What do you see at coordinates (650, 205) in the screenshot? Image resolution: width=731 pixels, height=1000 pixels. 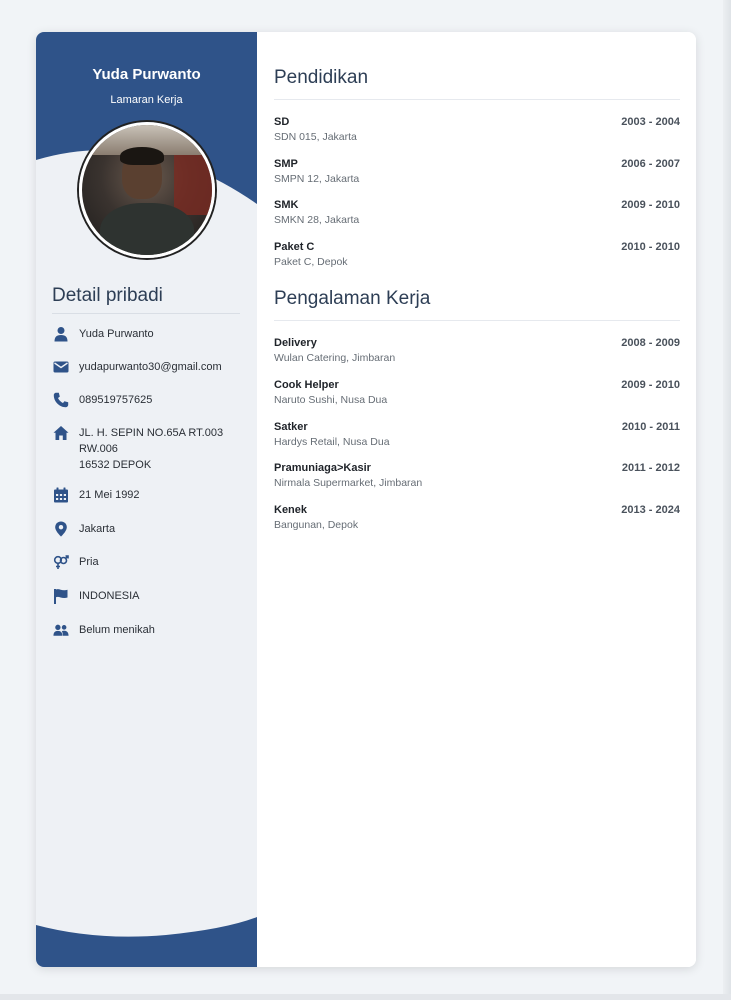 I see `education-dates: 2009 - 2010` at bounding box center [650, 205].